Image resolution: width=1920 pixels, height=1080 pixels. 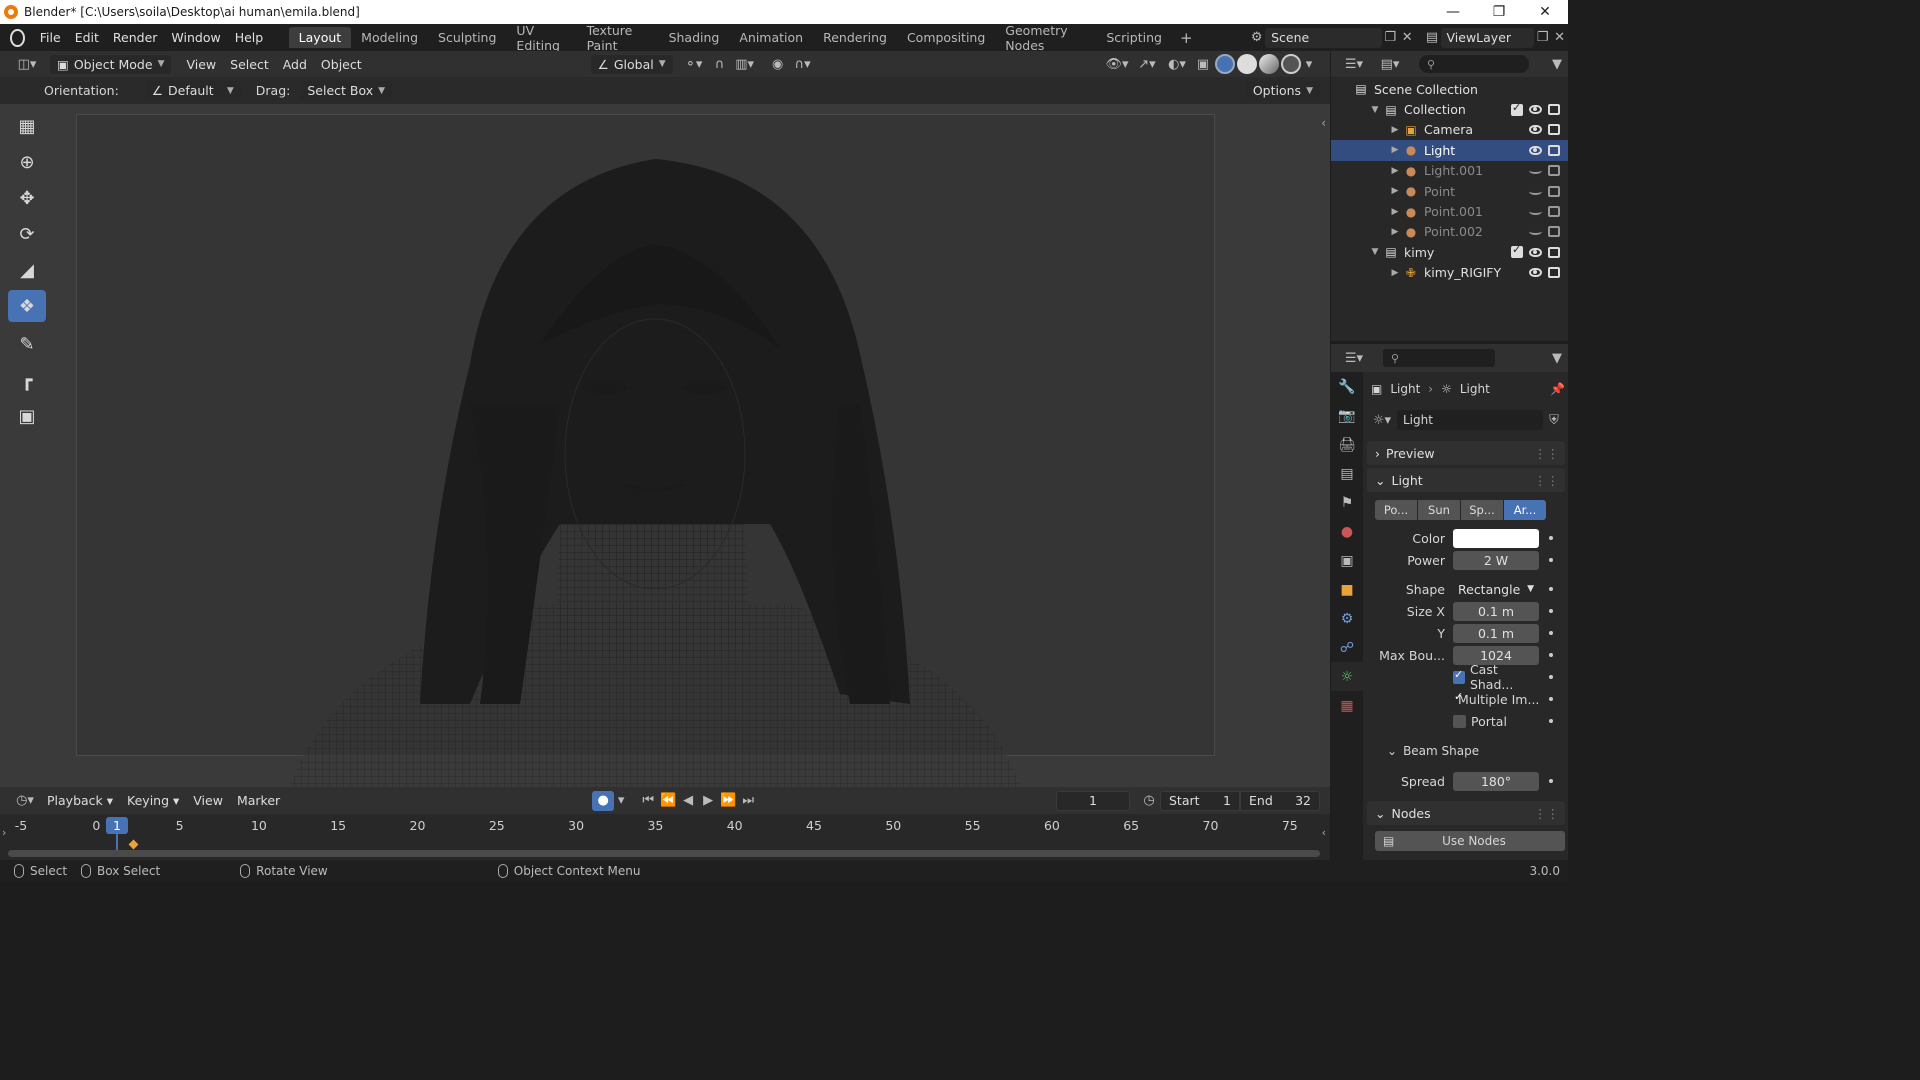 I want to click on current-frame-indicator: 1, so click(x=117, y=825).